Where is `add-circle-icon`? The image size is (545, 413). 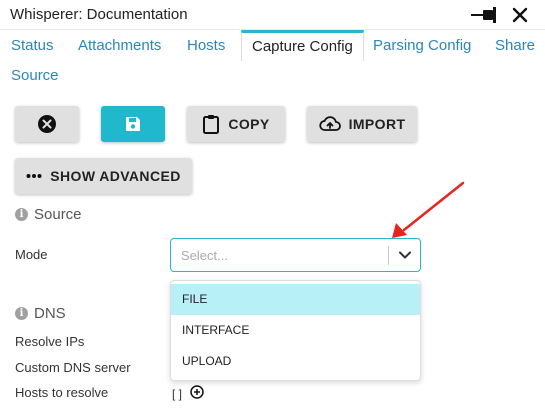 add-circle-icon is located at coordinates (197, 393).